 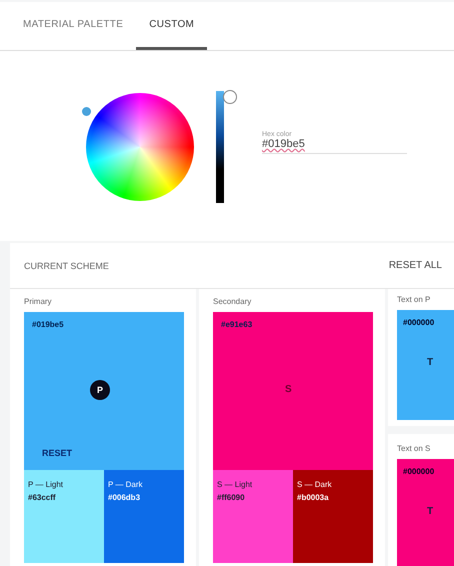 What do you see at coordinates (414, 448) in the screenshot?
I see `card-title: Text on S` at bounding box center [414, 448].